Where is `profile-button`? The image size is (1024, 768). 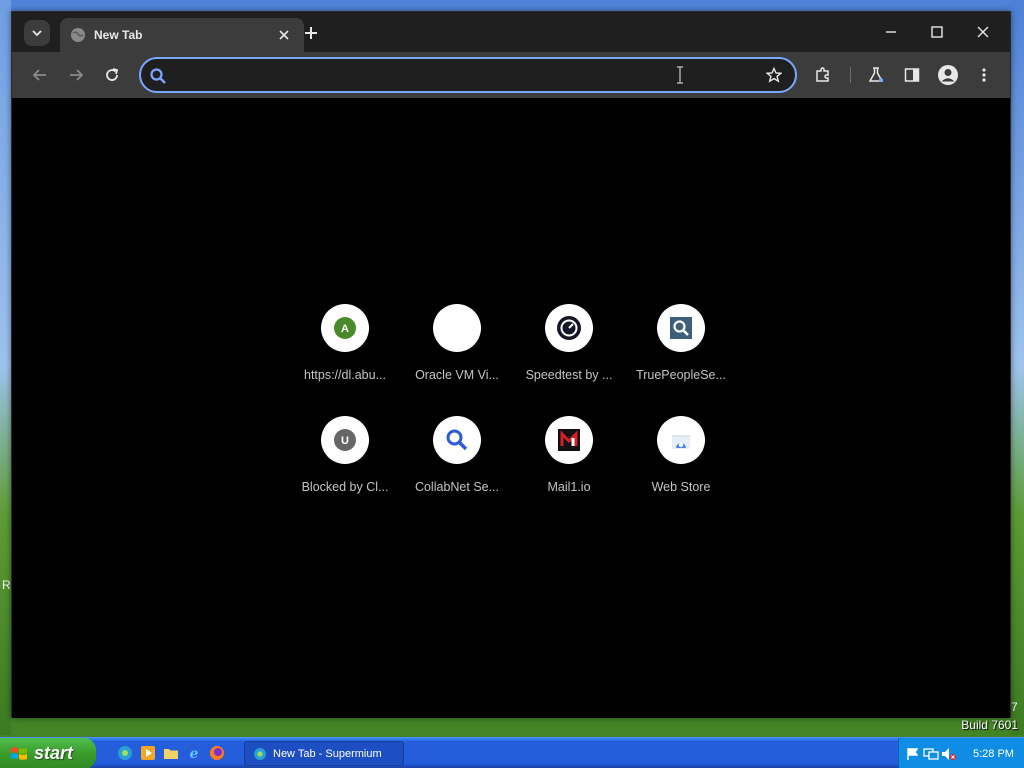
profile-button is located at coordinates (948, 75).